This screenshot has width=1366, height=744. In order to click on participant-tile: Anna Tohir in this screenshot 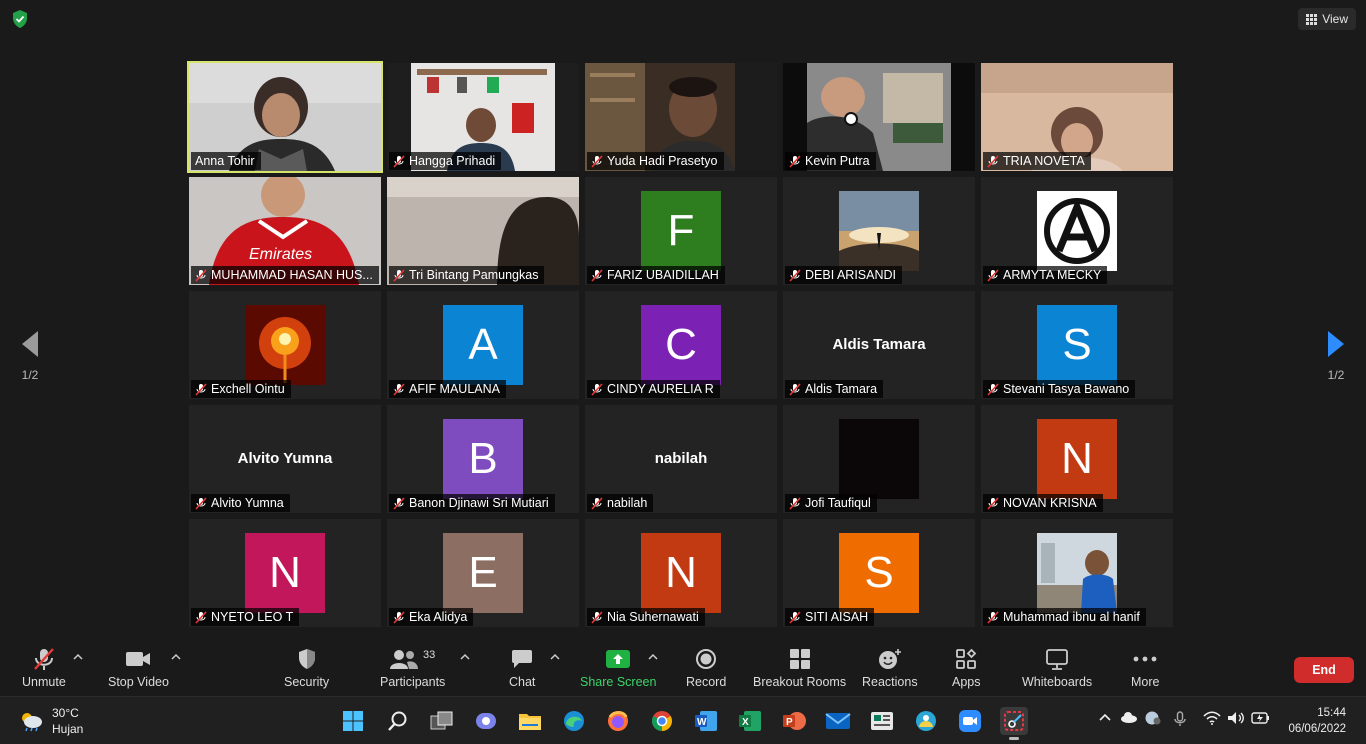, I will do `click(285, 117)`.